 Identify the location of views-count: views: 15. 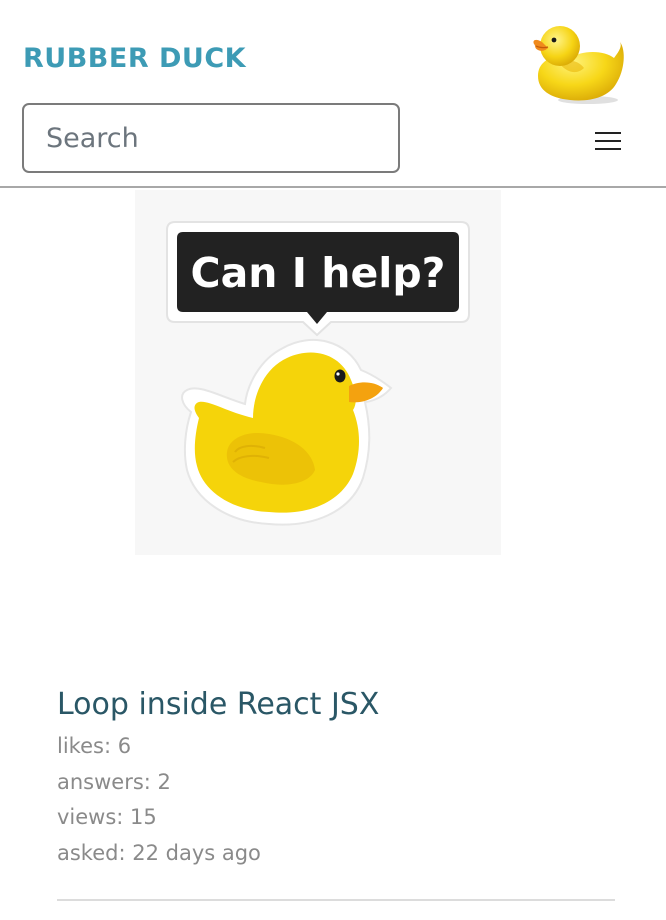
(107, 817).